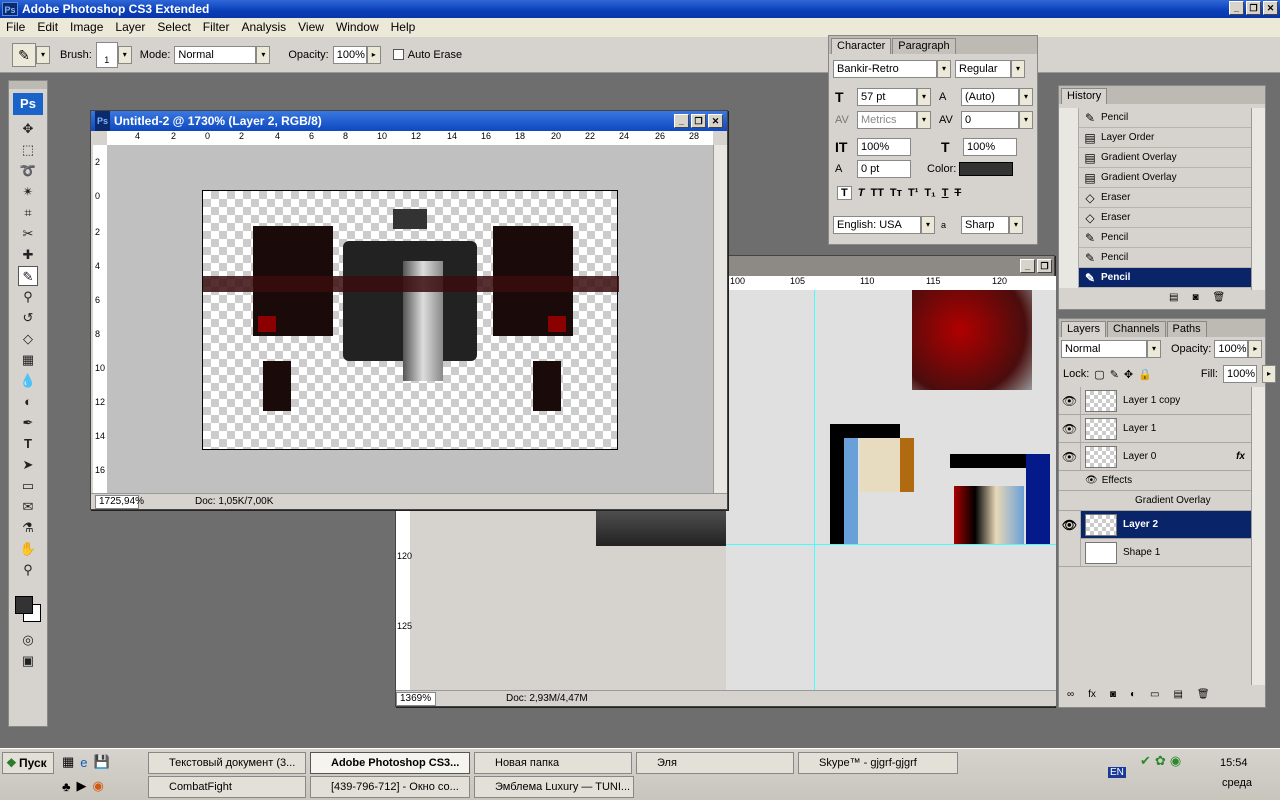 This screenshot has height=800, width=1280. I want to click on new-layer-icon: ▤, so click(1177, 694).